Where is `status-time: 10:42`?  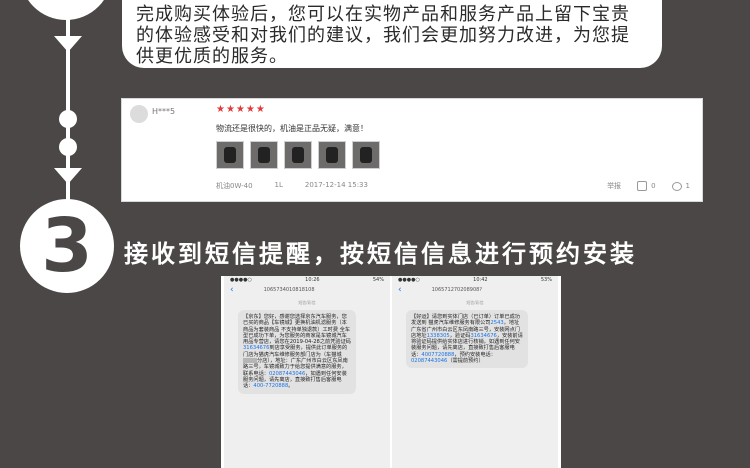 status-time: 10:42 is located at coordinates (480, 280).